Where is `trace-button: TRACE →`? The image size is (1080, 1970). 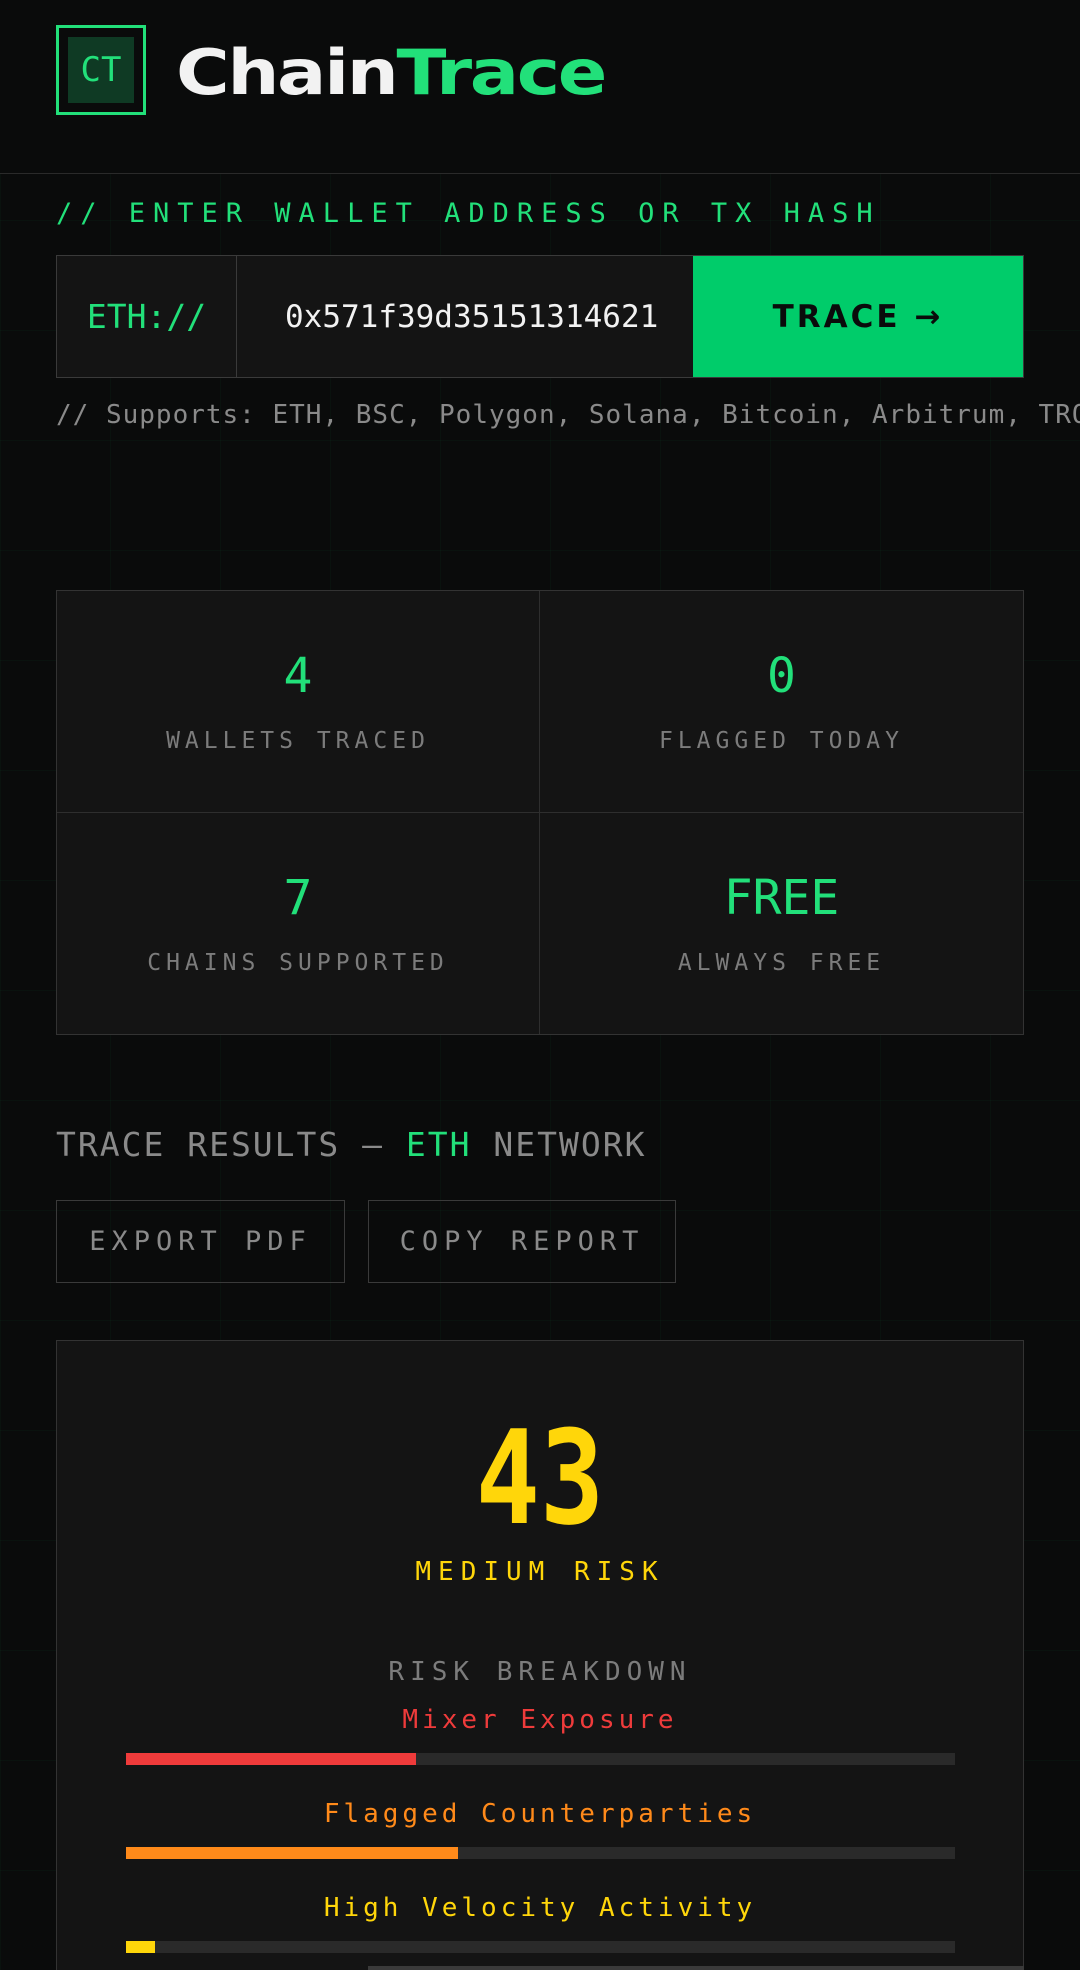
trace-button: TRACE → is located at coordinates (858, 316).